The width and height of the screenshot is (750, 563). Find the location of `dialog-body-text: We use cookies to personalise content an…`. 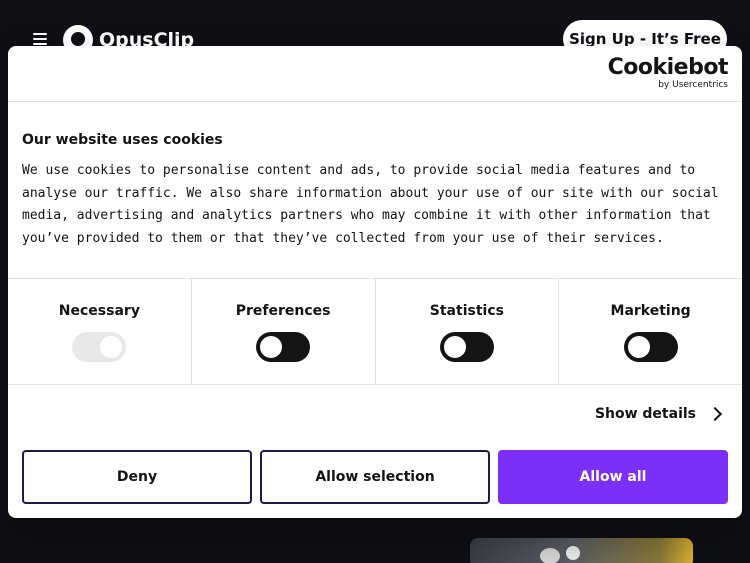

dialog-body-text: We use cookies to personalise content an… is located at coordinates (370, 204).